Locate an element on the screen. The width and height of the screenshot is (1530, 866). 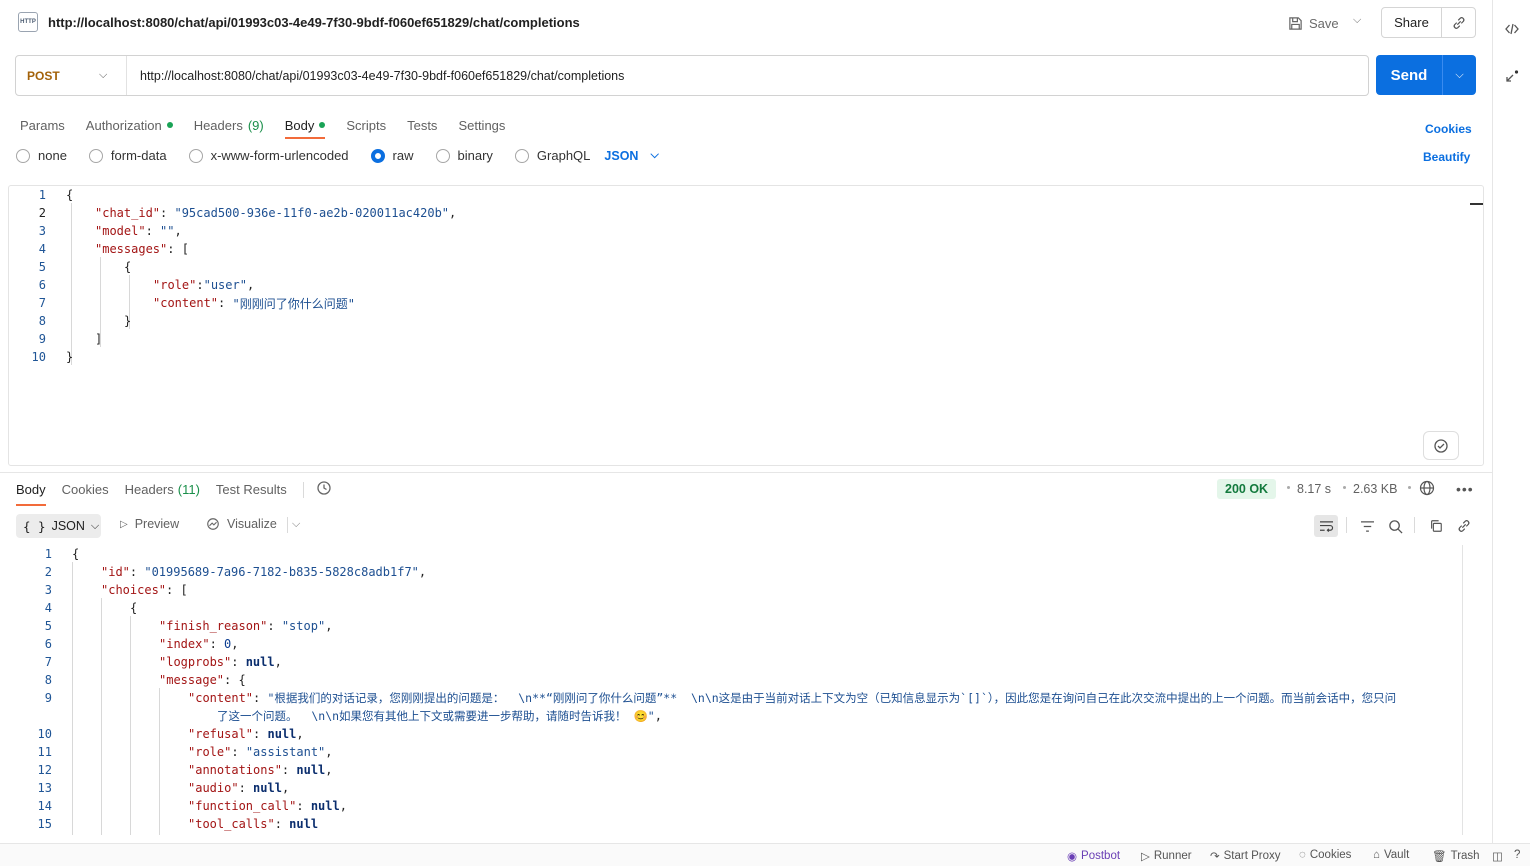
copy-icon is located at coordinates (1436, 526).